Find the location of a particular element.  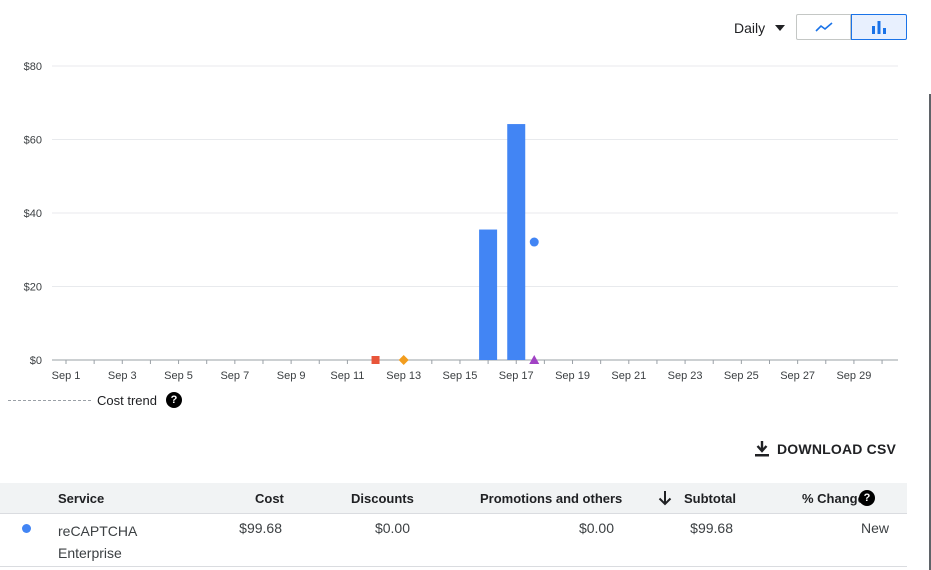

chart-bars is located at coordinates (502, 242).